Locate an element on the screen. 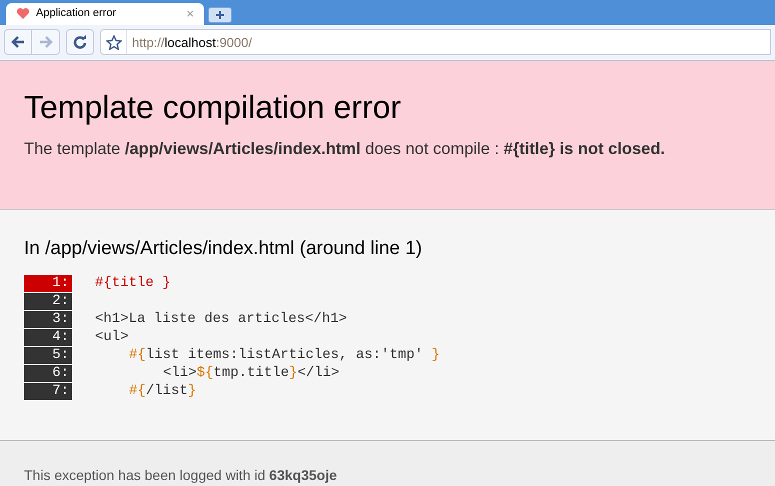  code-line: <li>${tmp.title}</li> is located at coordinates (251, 373).